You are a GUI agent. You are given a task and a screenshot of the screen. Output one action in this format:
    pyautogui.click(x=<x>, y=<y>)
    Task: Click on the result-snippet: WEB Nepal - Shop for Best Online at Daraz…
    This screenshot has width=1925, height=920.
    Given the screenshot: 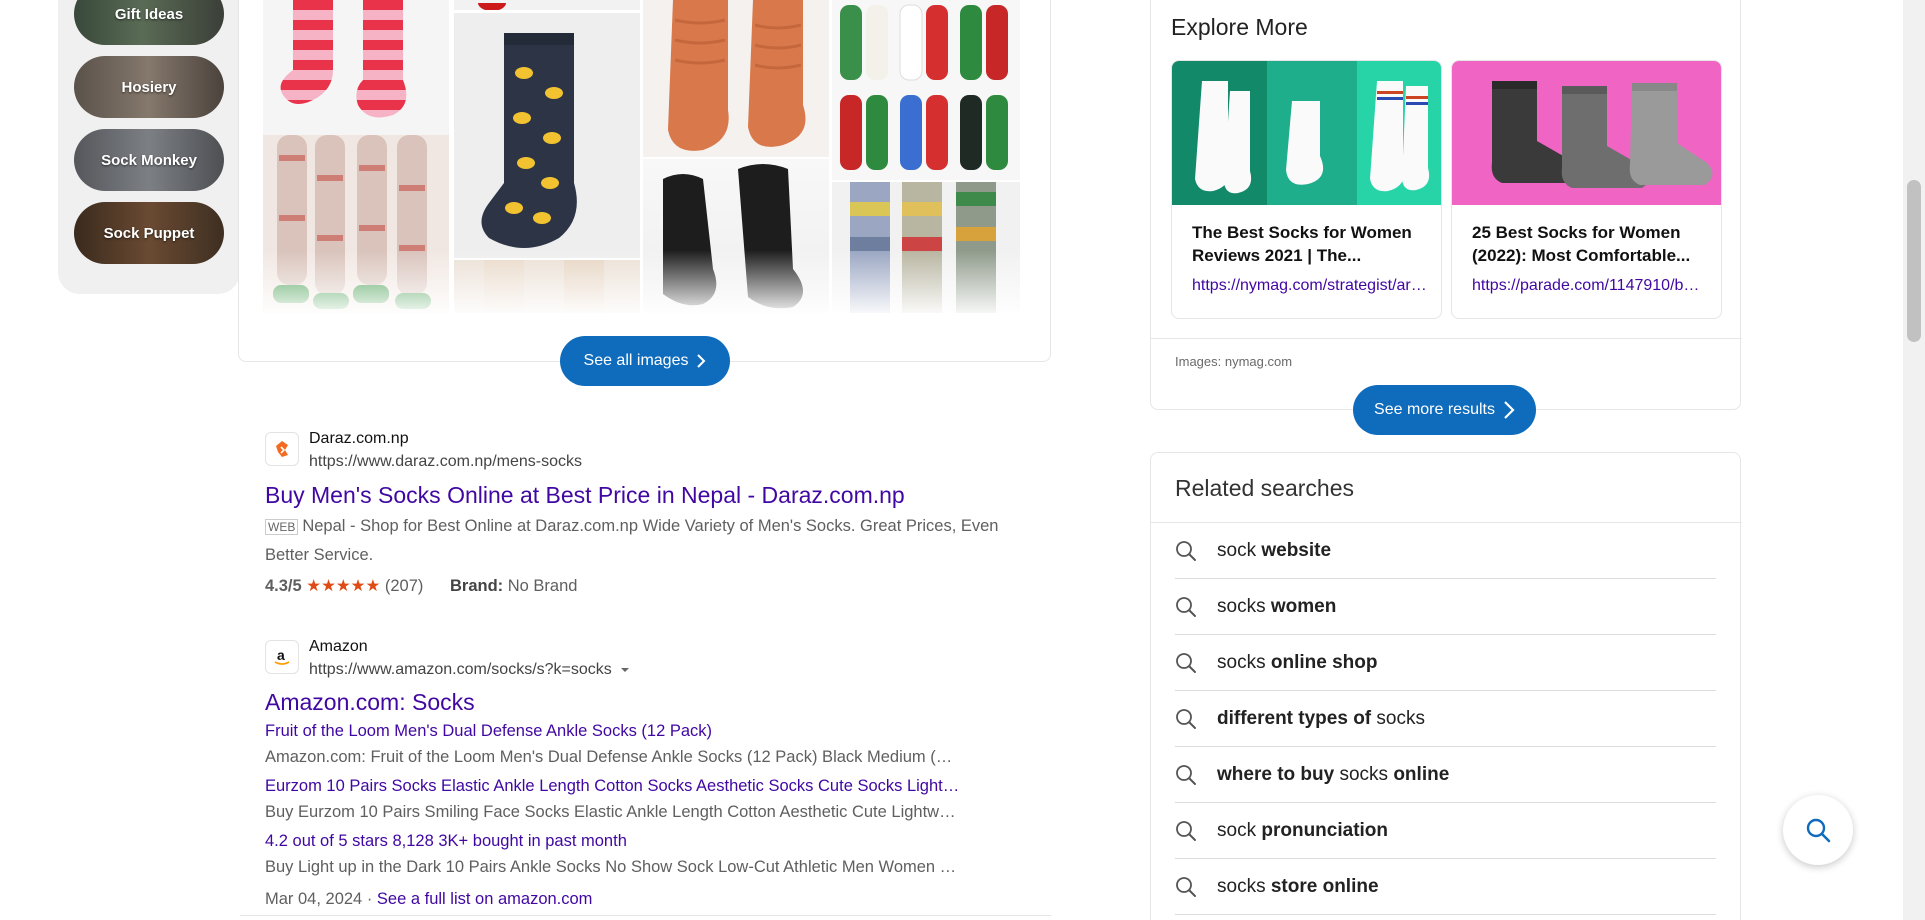 What is the action you would take?
    pyautogui.click(x=640, y=540)
    